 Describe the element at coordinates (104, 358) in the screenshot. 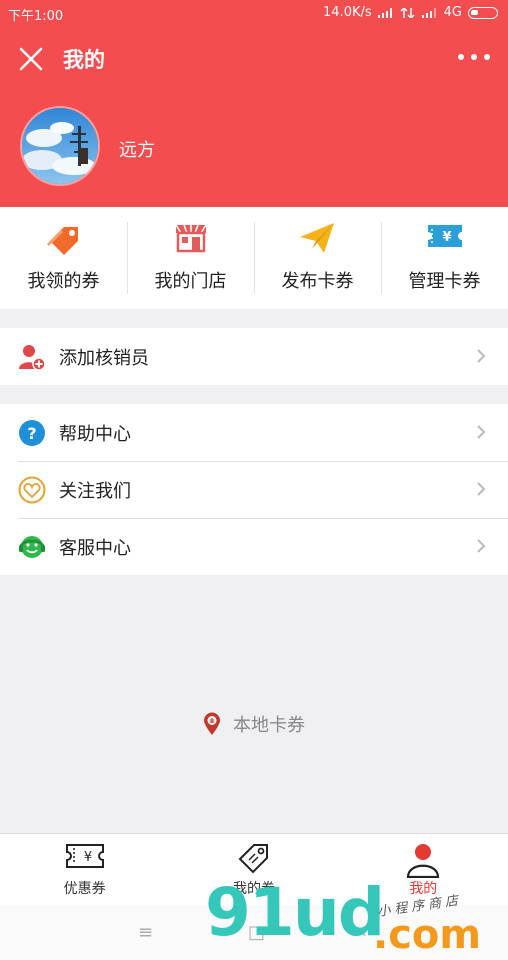

I see `add-verifier-label: 添加核销员` at that location.